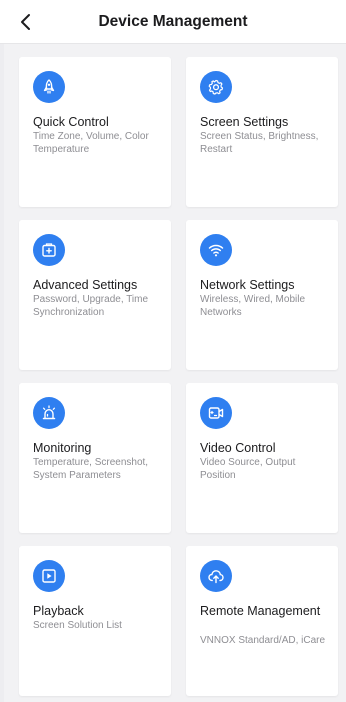 The height and width of the screenshot is (702, 346). Describe the element at coordinates (238, 448) in the screenshot. I see `card-title: Video Control` at that location.